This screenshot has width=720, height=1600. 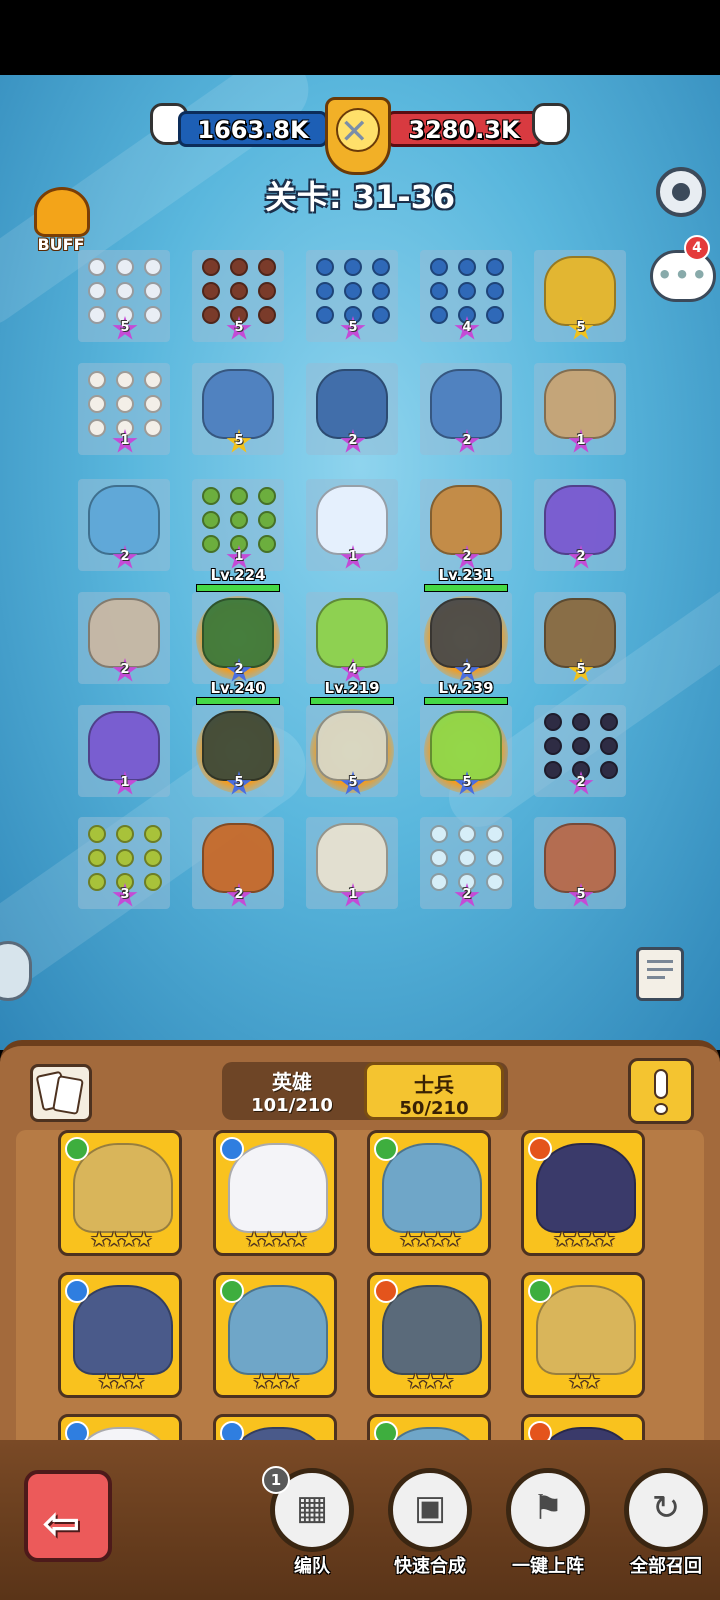 What do you see at coordinates (124, 296) in the screenshot?
I see `grid-cell-white-squad: 5` at bounding box center [124, 296].